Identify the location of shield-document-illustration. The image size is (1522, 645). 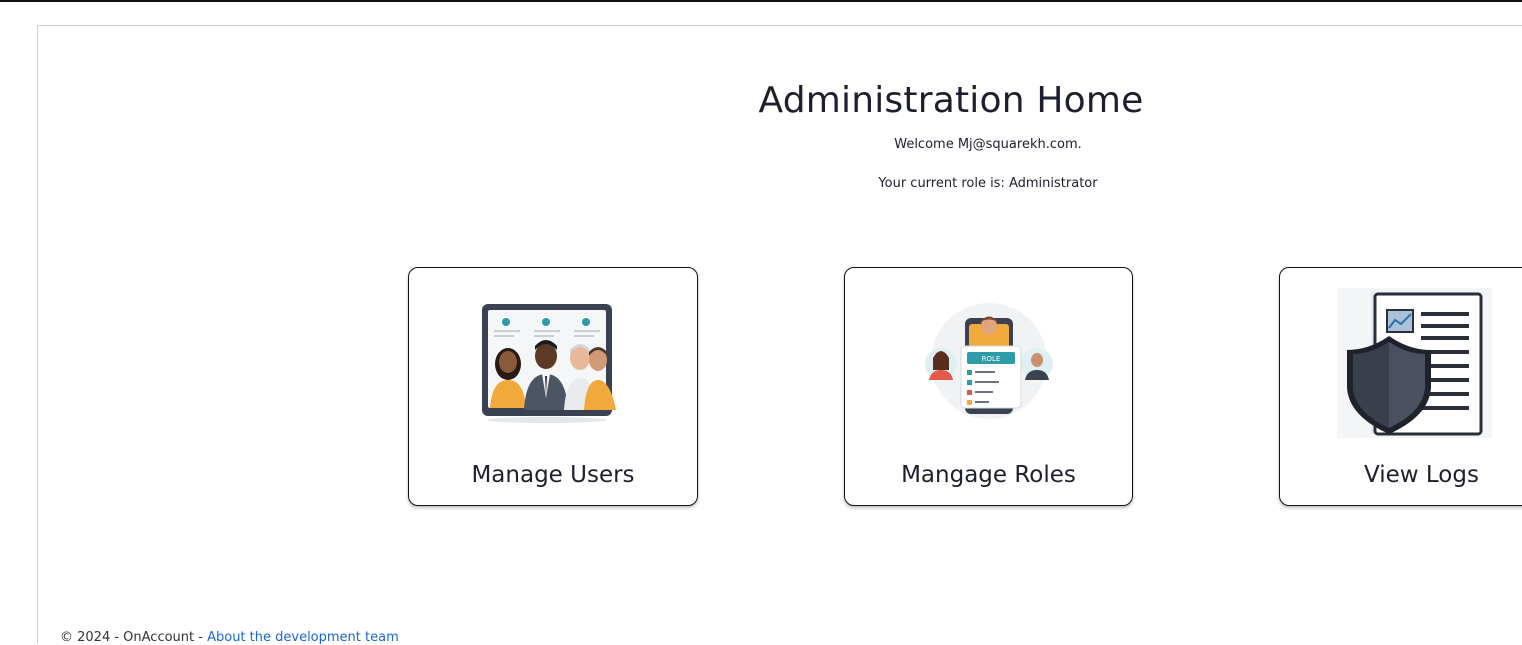
(1414, 363).